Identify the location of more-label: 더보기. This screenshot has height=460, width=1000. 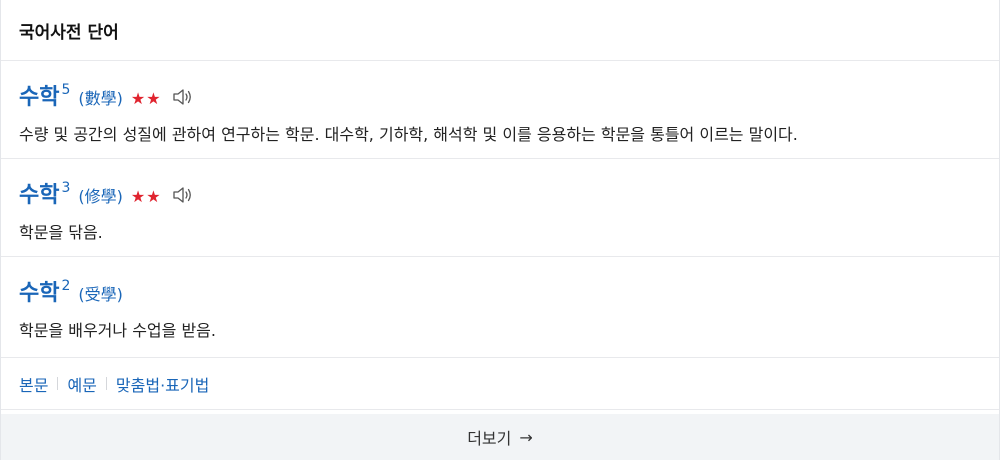
(489, 438).